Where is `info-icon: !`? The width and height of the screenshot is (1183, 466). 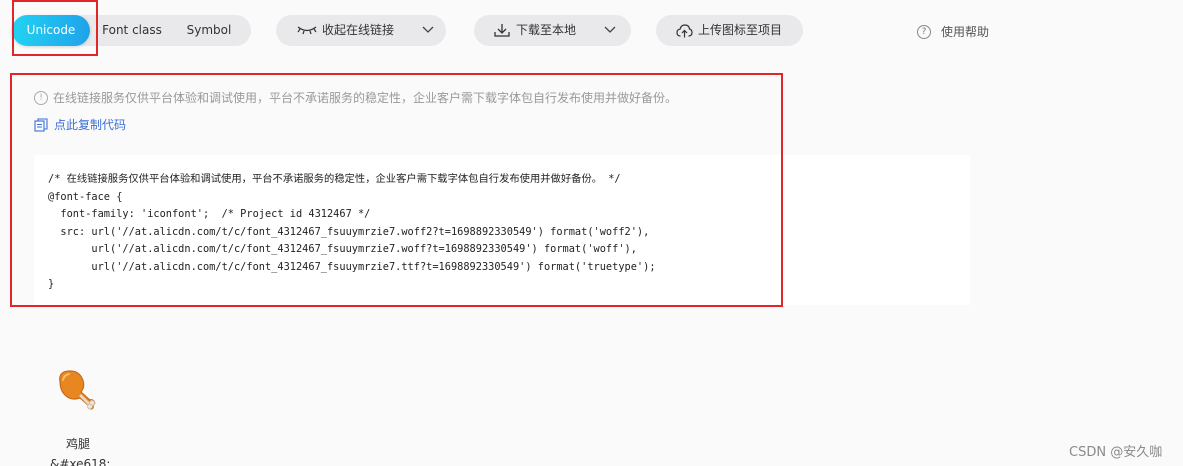
info-icon: ! is located at coordinates (41, 98).